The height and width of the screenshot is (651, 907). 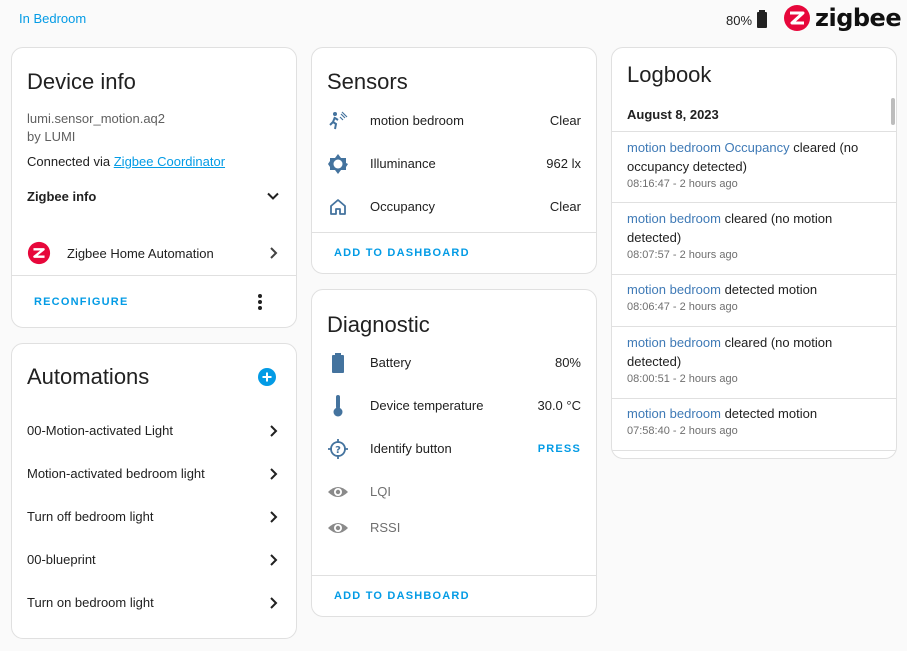 I want to click on area-link: In Bedroom, so click(x=52, y=18).